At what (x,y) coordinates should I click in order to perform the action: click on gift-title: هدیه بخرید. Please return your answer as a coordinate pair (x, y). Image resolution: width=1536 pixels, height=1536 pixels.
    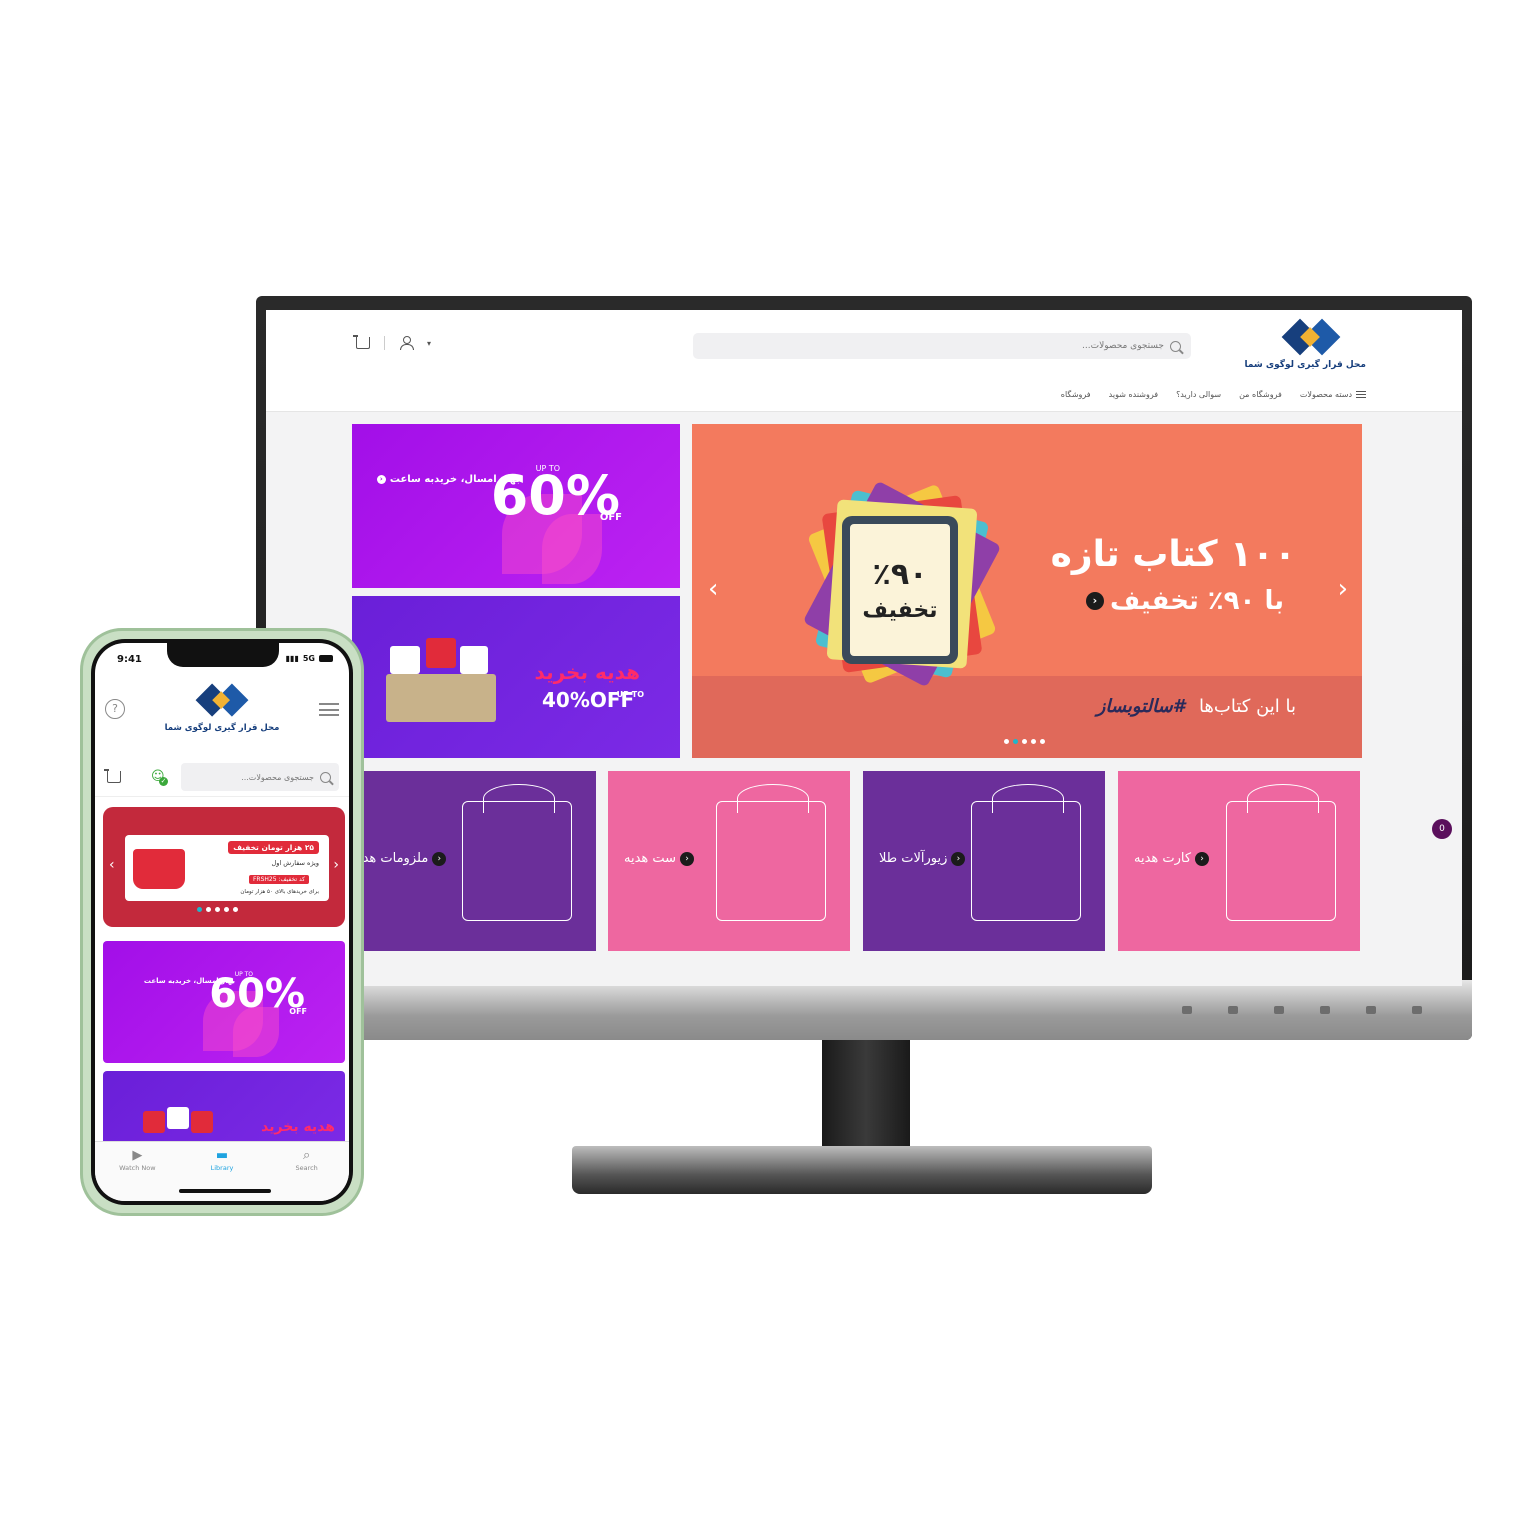
    Looking at the image, I should click on (587, 672).